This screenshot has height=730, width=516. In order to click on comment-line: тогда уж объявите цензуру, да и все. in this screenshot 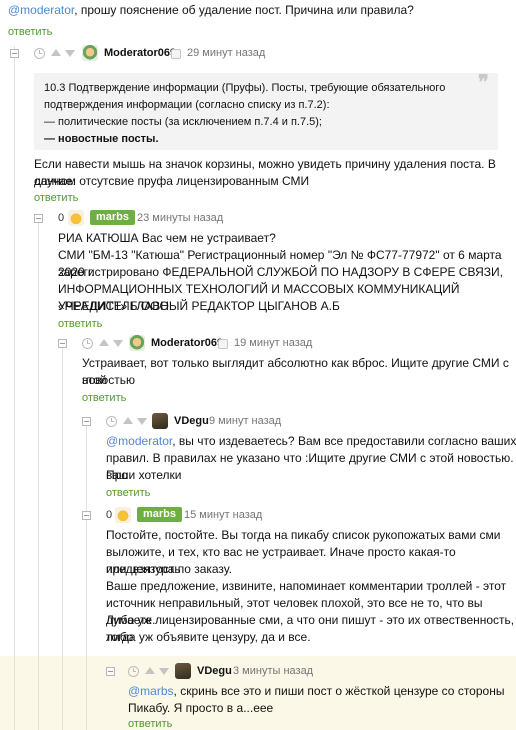, I will do `click(208, 637)`.